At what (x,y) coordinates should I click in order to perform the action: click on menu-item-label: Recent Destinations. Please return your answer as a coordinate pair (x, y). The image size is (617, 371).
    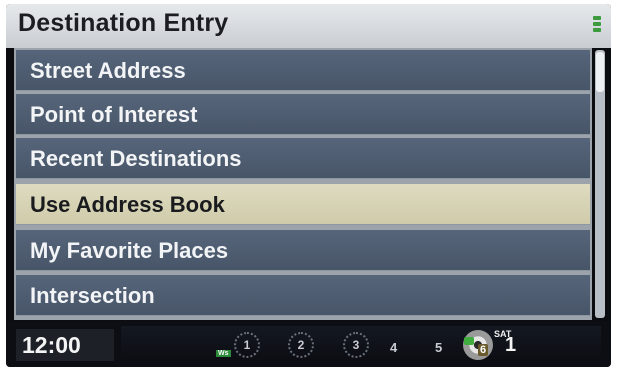
    Looking at the image, I should click on (136, 158).